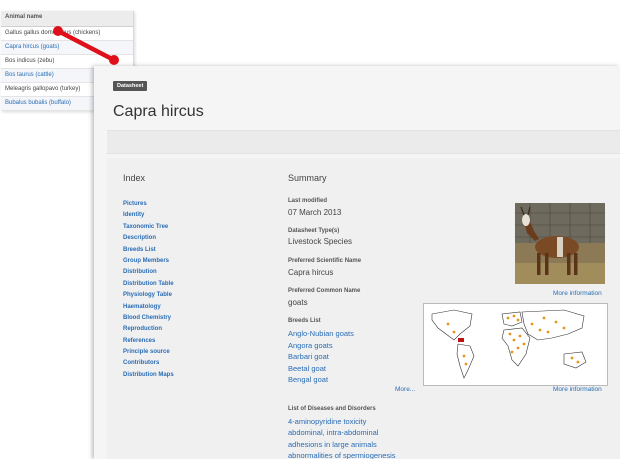 Image resolution: width=620 pixels, height=459 pixels. What do you see at coordinates (308, 201) in the screenshot?
I see `last-modified-label: Last modified` at bounding box center [308, 201].